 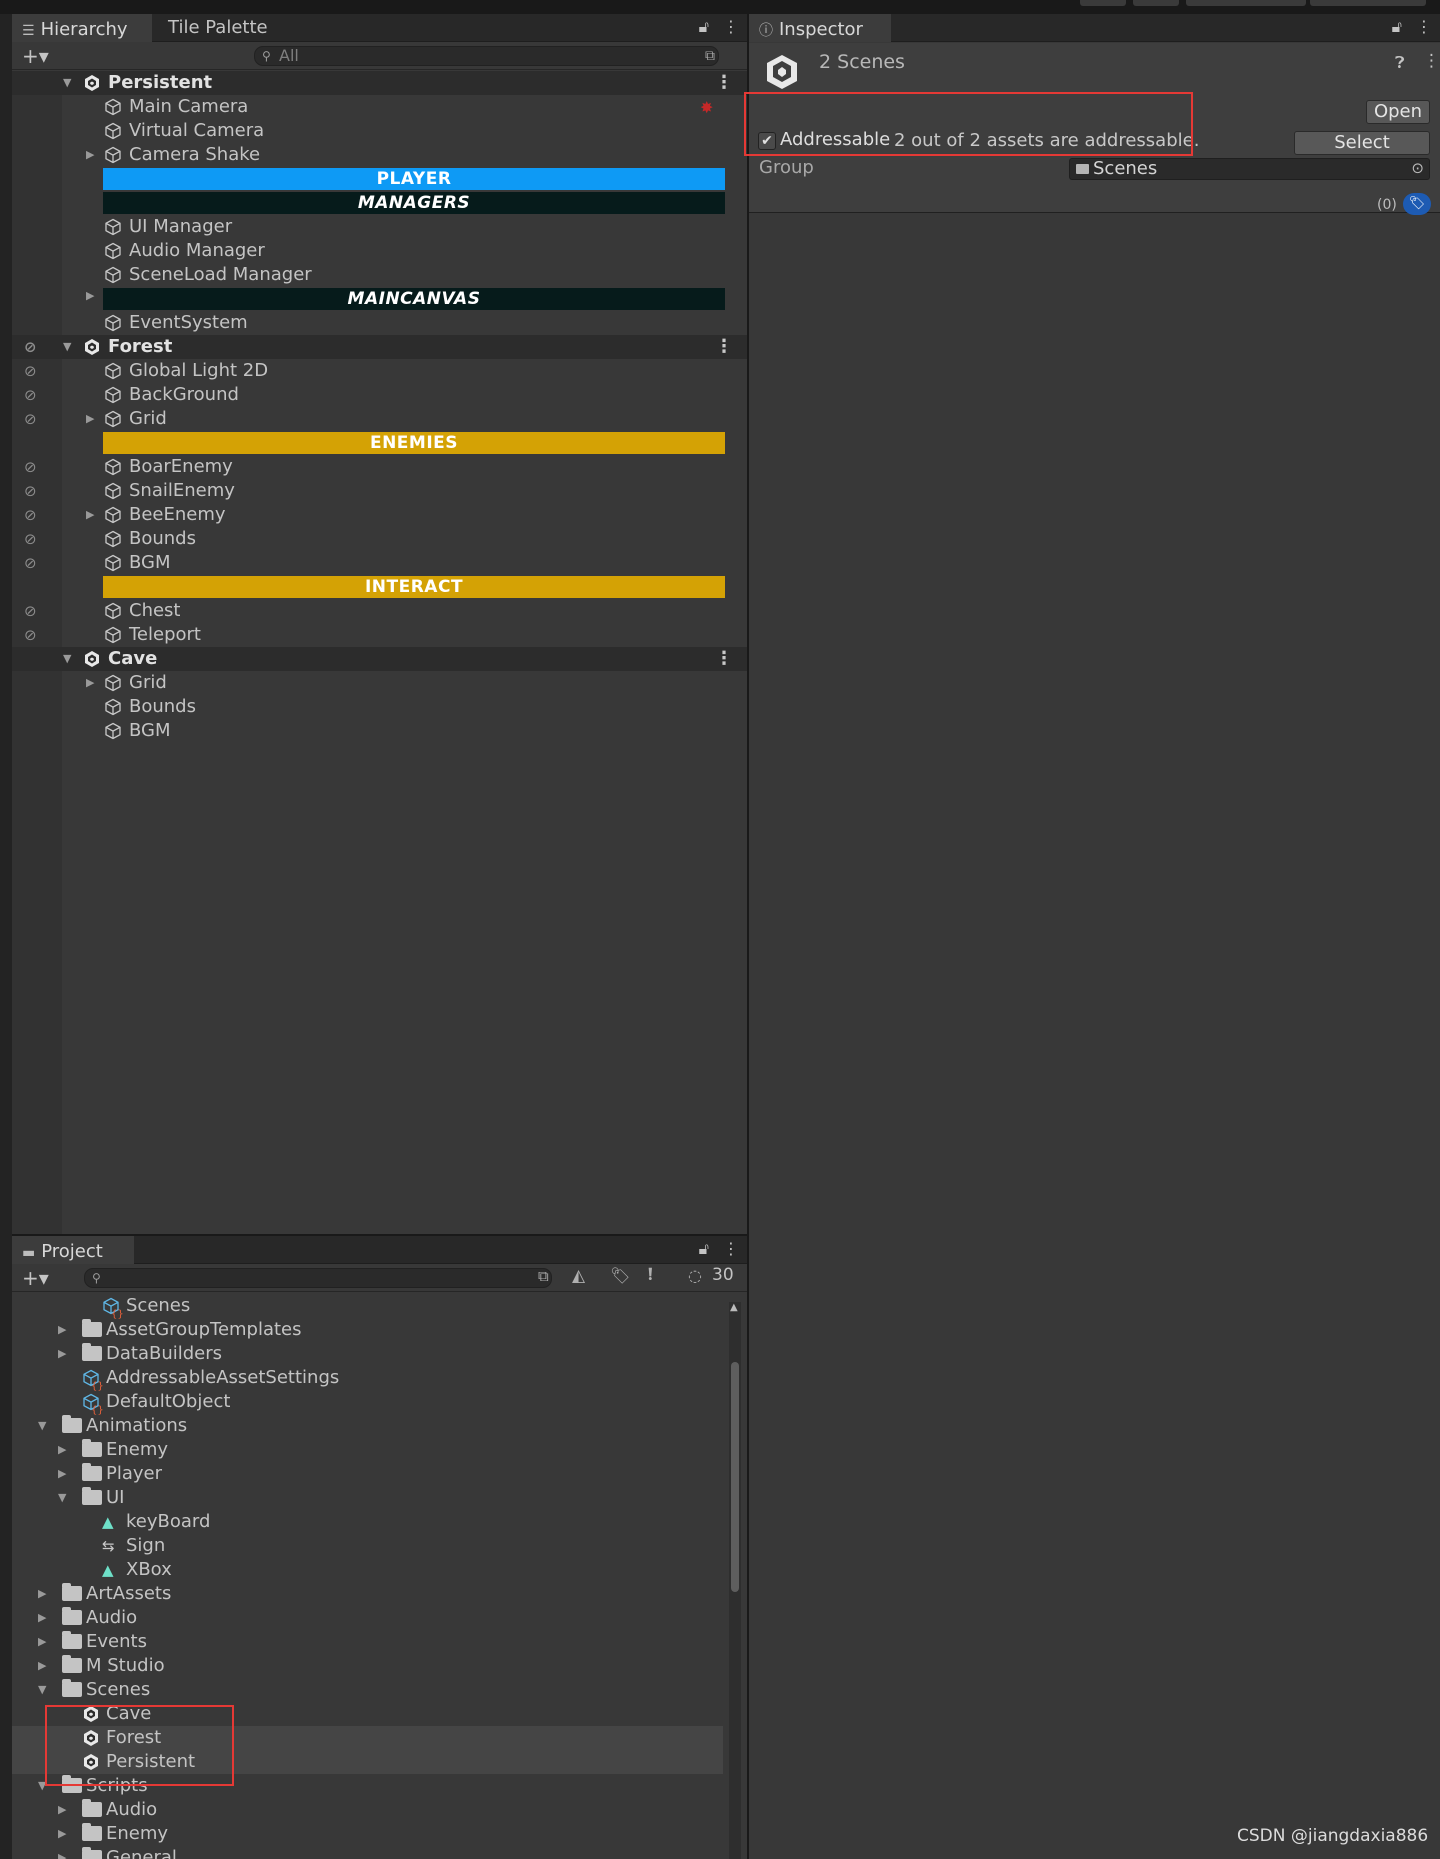 What do you see at coordinates (379, 107) in the screenshot?
I see `hierarchy-row: Main Camera ✸` at bounding box center [379, 107].